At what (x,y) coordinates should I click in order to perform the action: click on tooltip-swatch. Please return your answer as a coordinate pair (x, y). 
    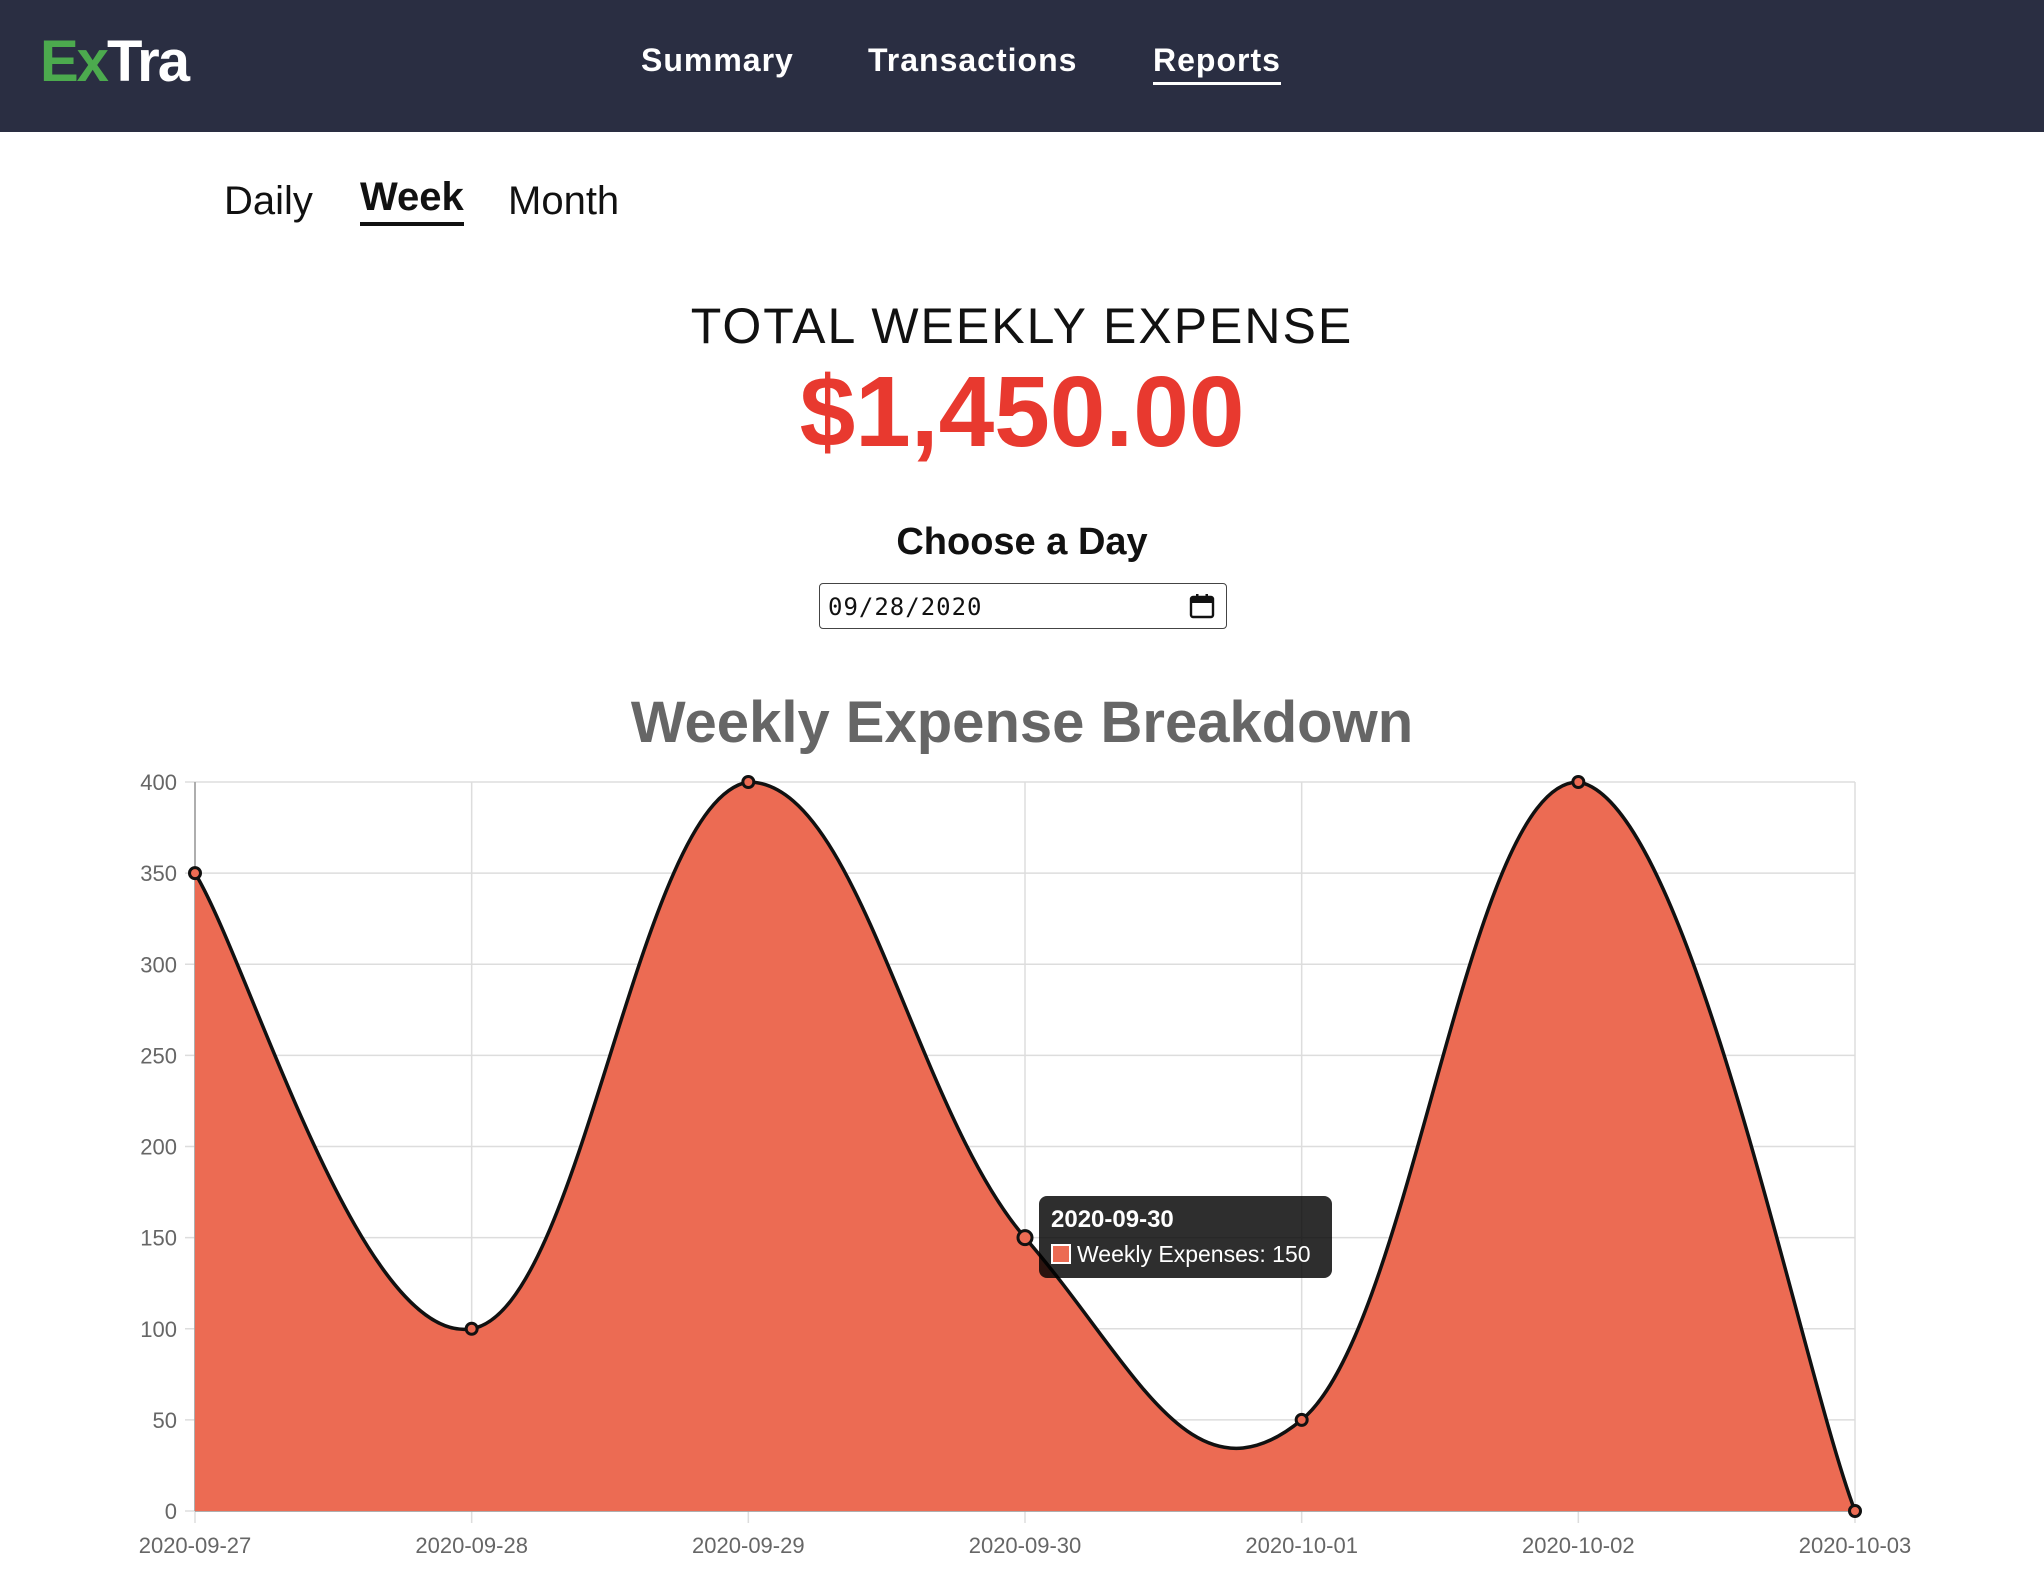
    Looking at the image, I should click on (1061, 1254).